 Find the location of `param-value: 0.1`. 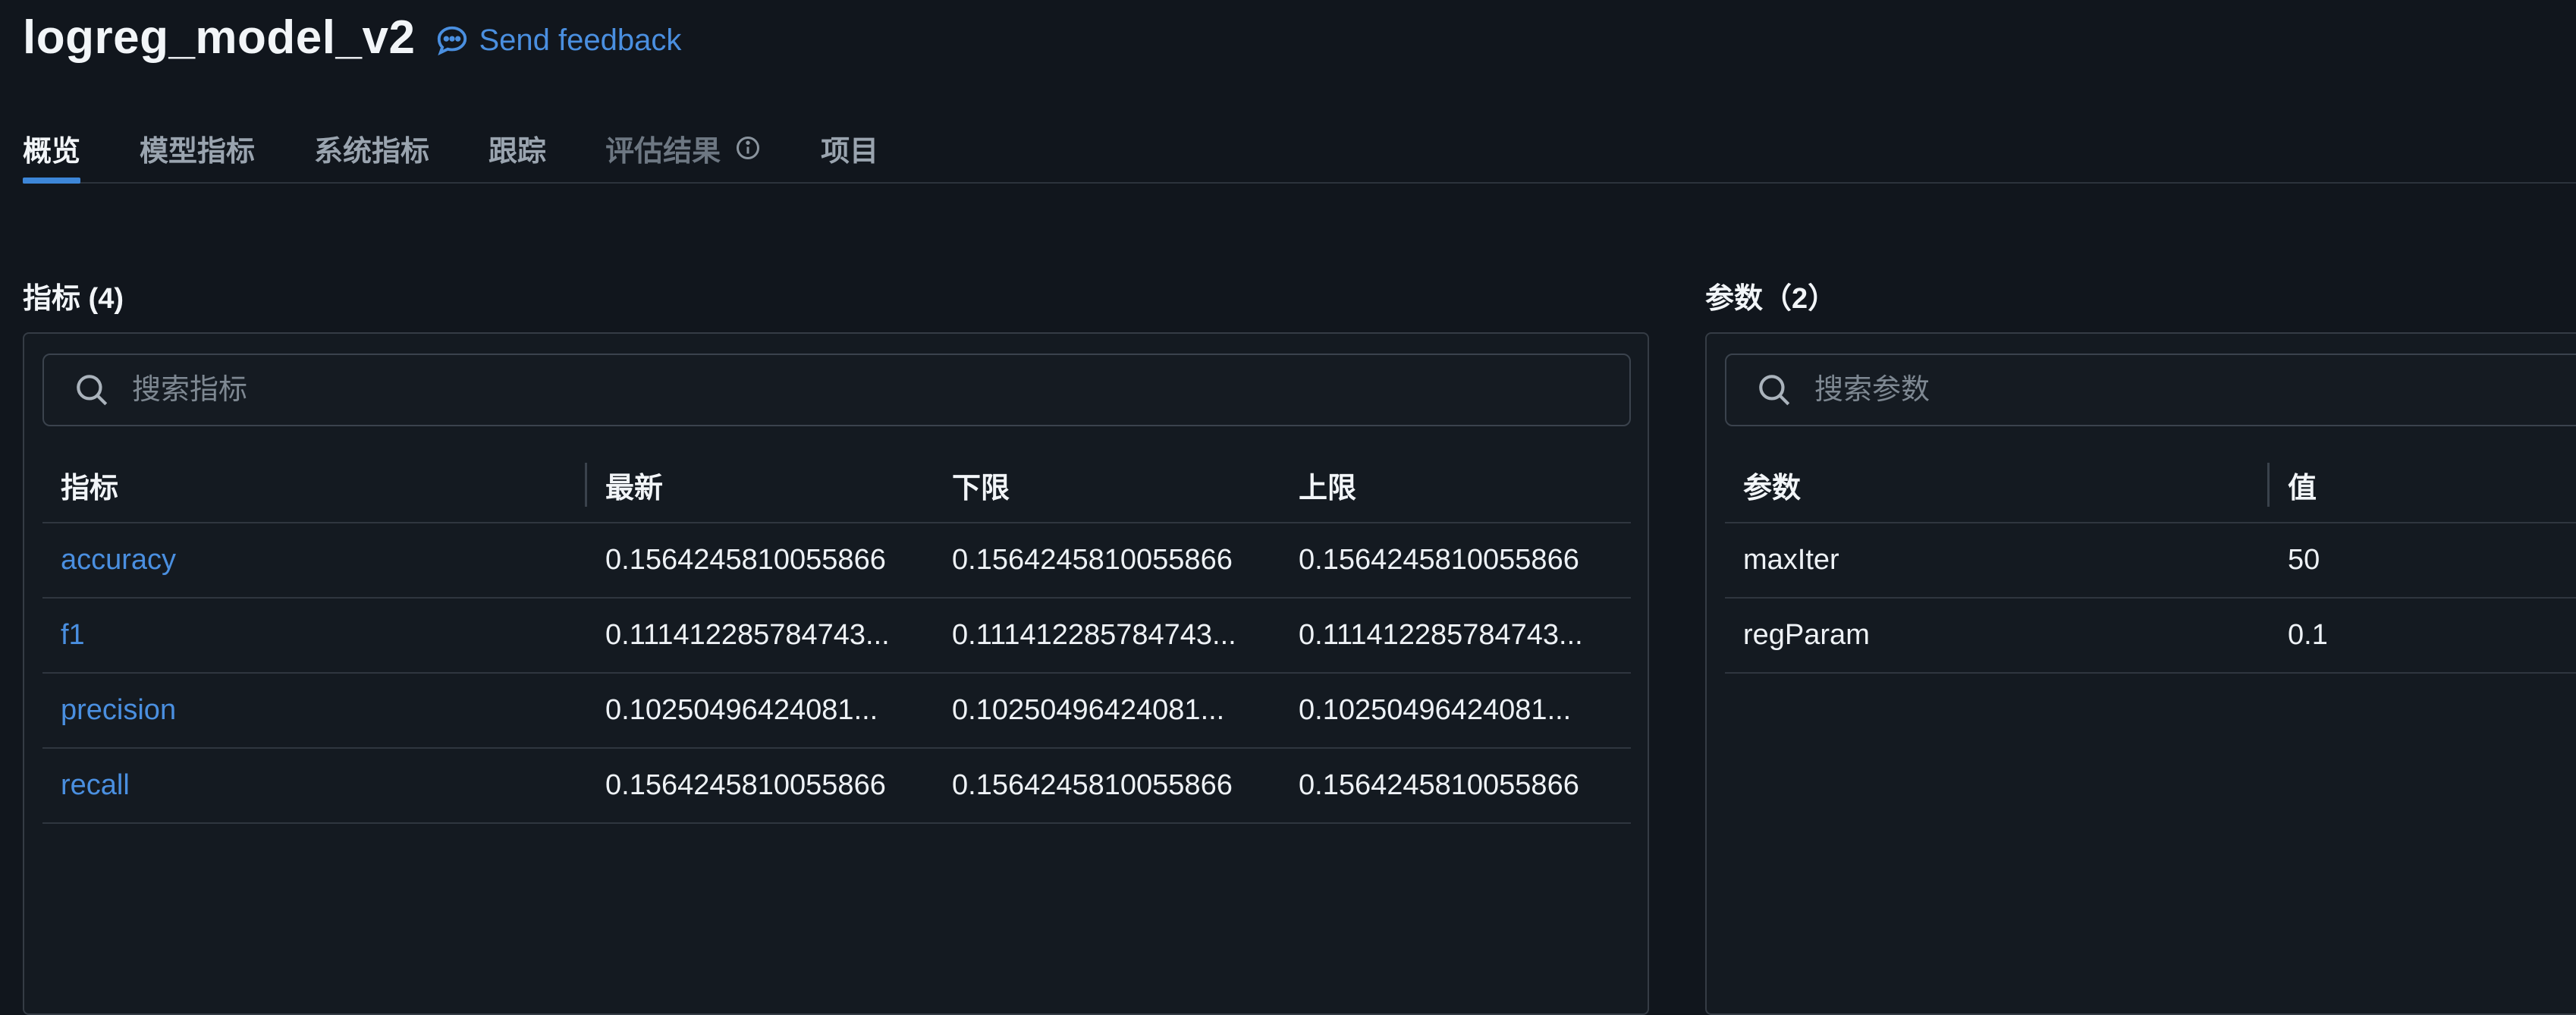

param-value: 0.1 is located at coordinates (2308, 635).